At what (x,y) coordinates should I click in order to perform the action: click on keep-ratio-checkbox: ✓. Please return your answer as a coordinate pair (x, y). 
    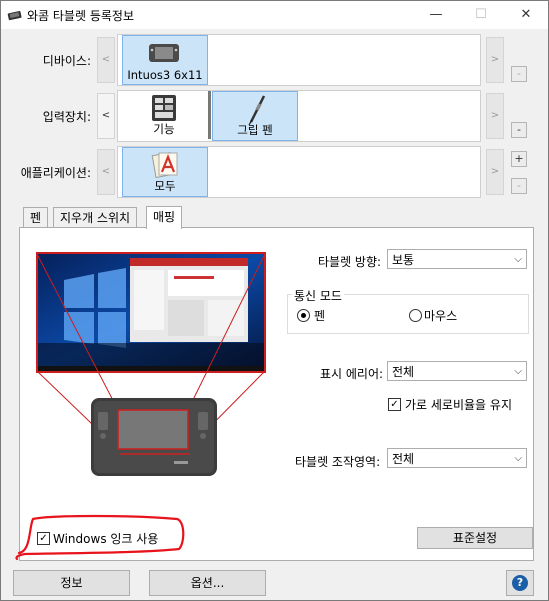
    Looking at the image, I should click on (394, 404).